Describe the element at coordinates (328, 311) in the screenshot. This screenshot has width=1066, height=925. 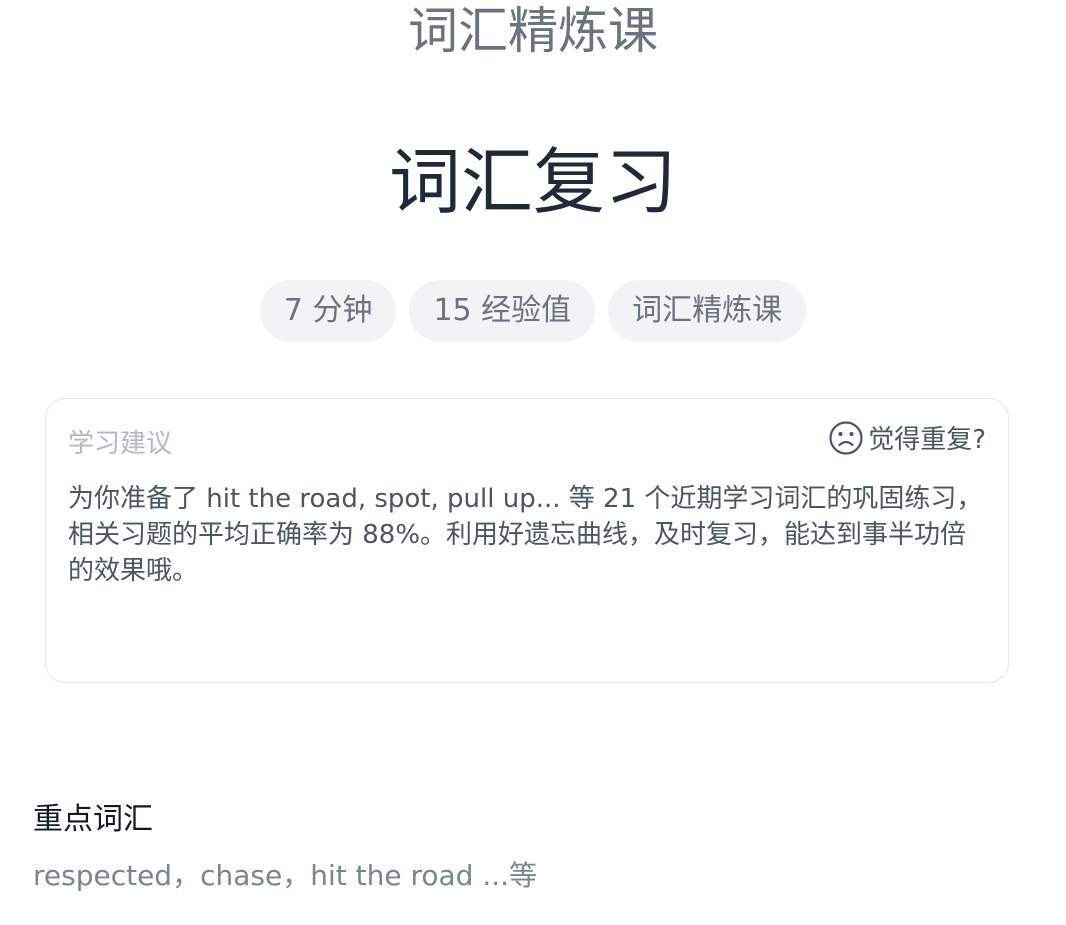
I see `duration-tag: 7 分钟` at that location.